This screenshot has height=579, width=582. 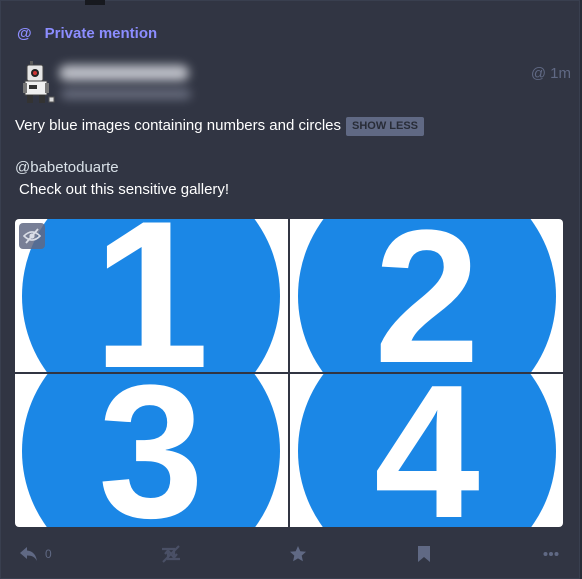 What do you see at coordinates (28, 554) in the screenshot?
I see `reply-icon` at bounding box center [28, 554].